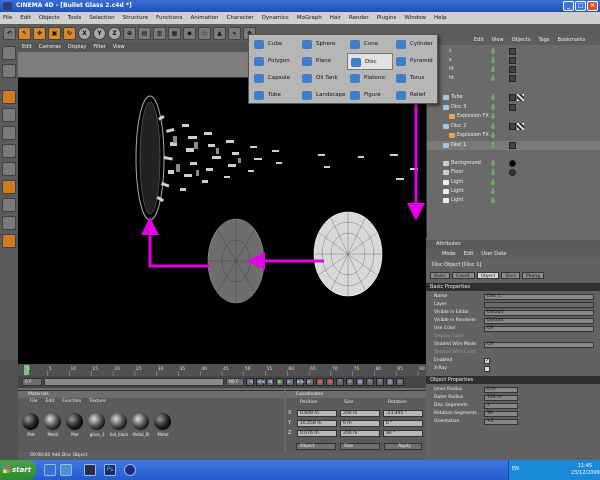 This screenshot has height=480, width=600. I want to click on position-key-icon: ✥, so click(350, 382).